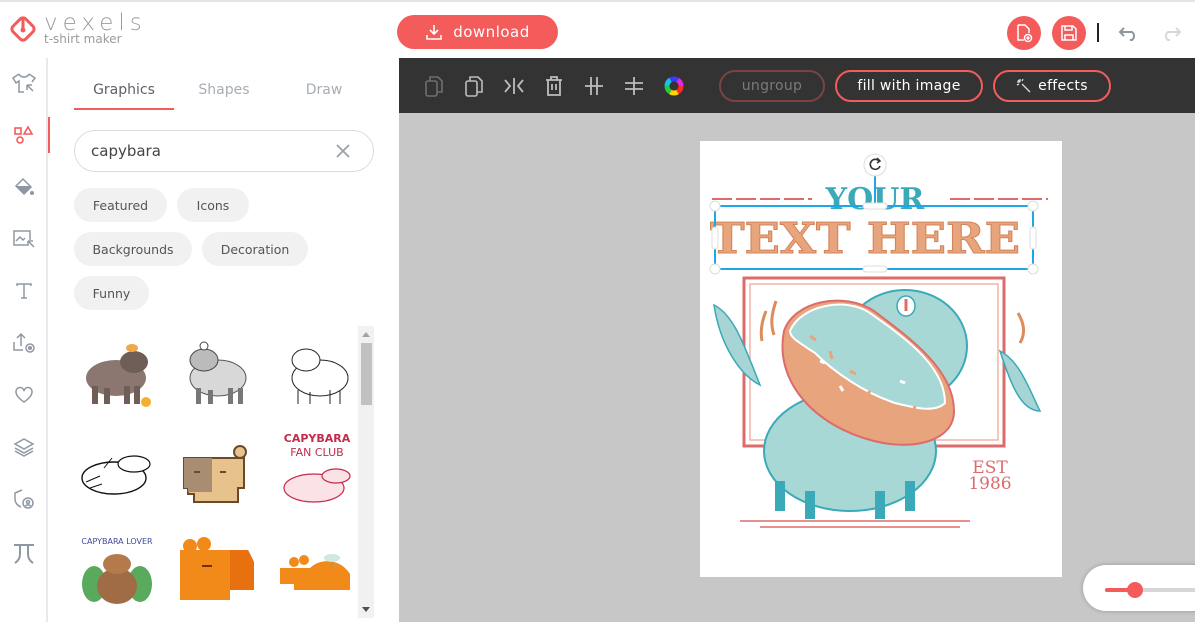  I want to click on svg-text: CAPYBARA, so click(317, 438).